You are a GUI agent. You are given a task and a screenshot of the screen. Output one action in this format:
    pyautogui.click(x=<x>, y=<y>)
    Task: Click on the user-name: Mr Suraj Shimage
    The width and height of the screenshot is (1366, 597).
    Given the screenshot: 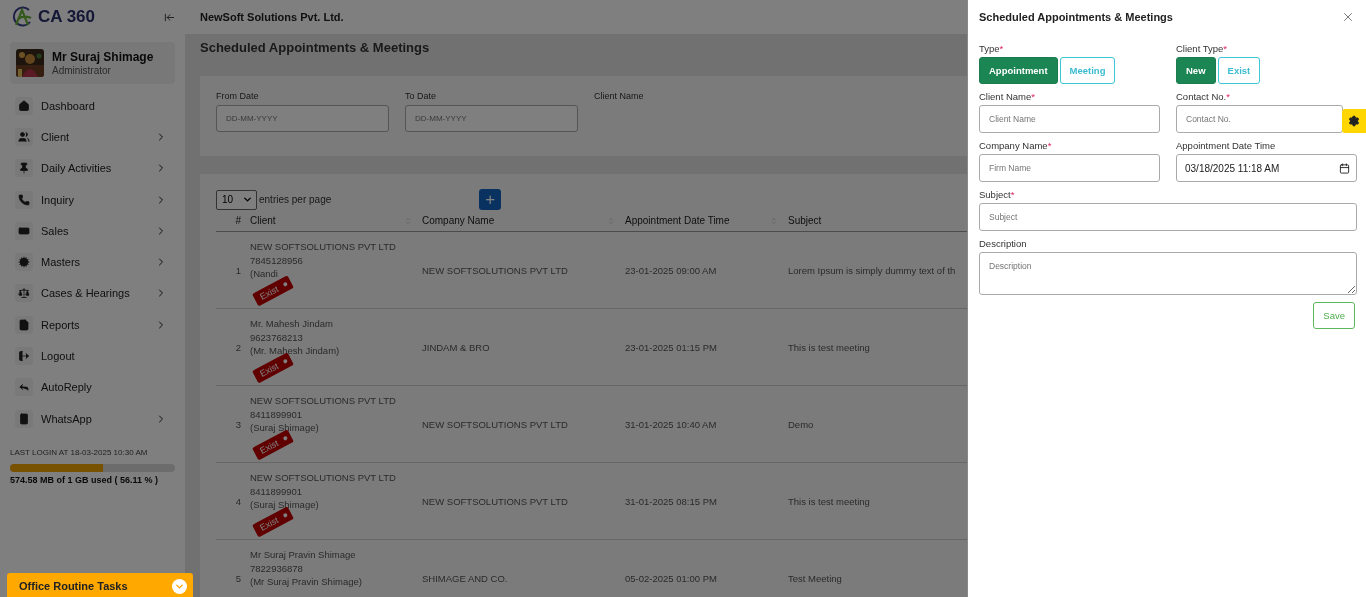 What is the action you would take?
    pyautogui.click(x=103, y=57)
    